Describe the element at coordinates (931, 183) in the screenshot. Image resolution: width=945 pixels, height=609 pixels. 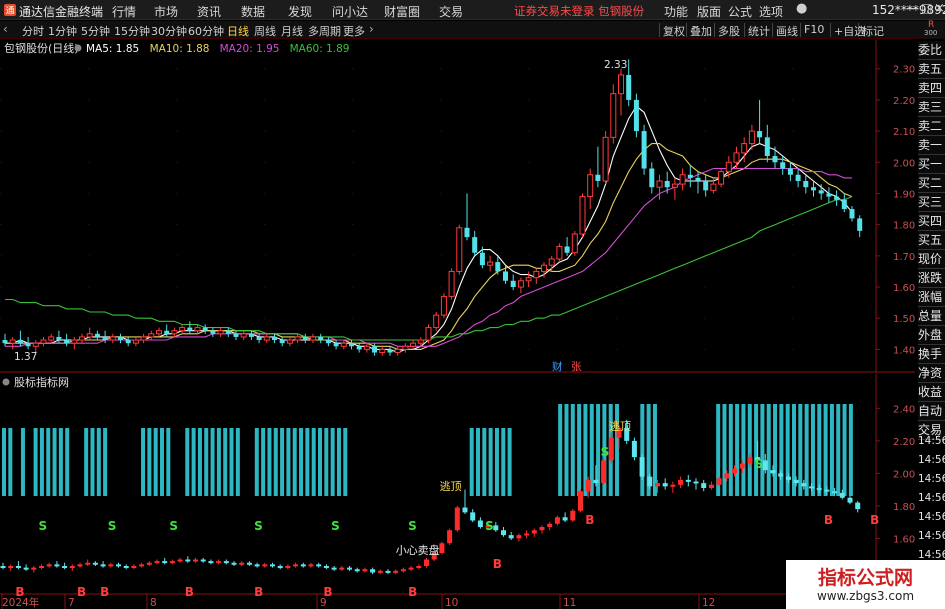
I see `side-tab-7: 买二` at that location.